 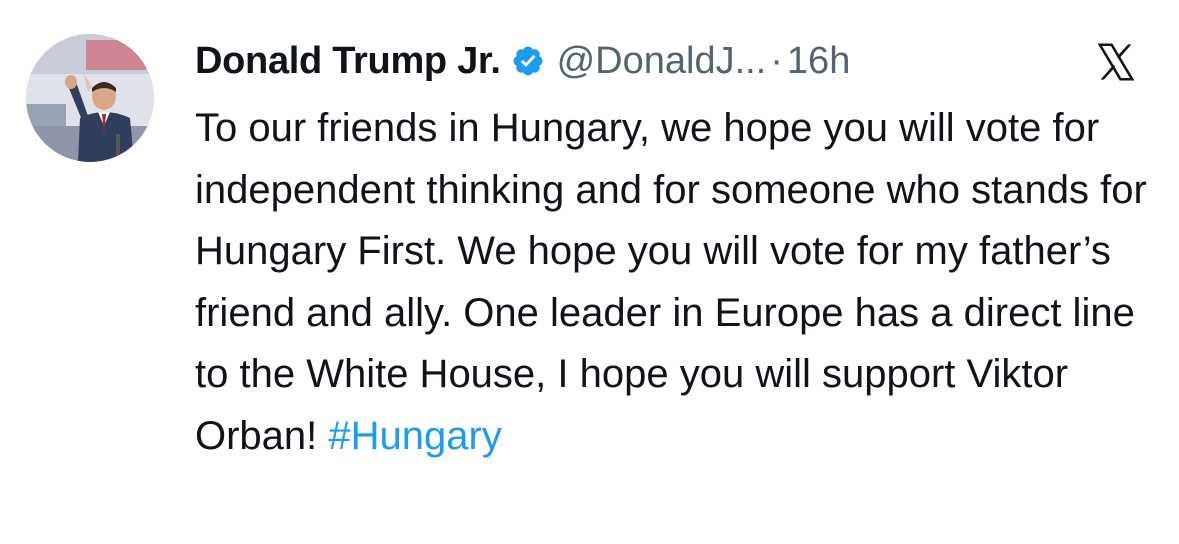 I want to click on avatar, so click(x=90, y=98).